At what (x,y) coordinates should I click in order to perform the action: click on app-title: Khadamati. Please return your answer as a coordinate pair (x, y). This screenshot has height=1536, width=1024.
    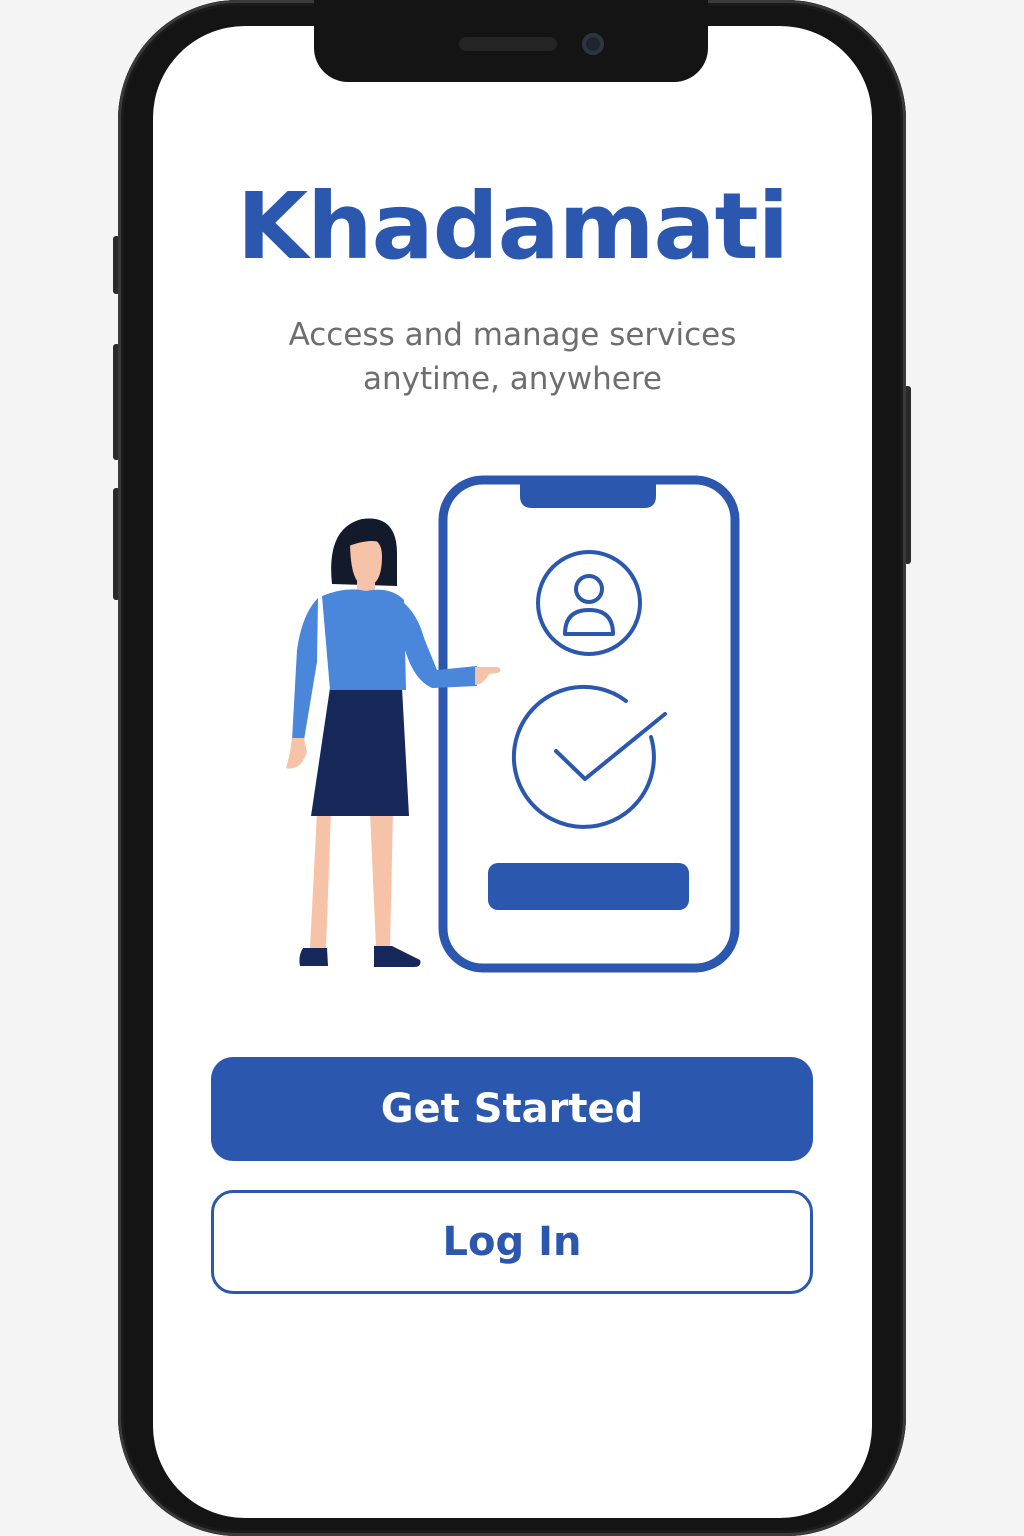
    Looking at the image, I should click on (512, 226).